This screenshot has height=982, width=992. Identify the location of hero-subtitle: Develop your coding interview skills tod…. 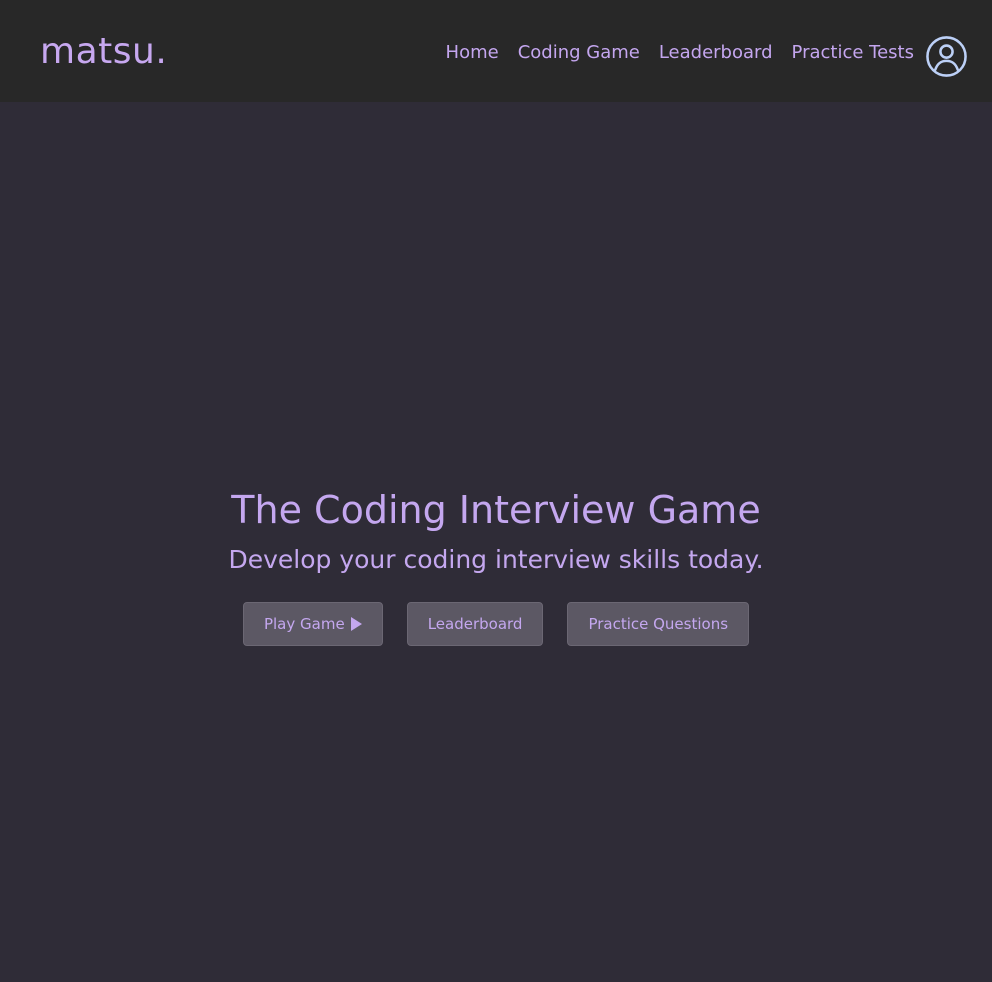
(496, 559).